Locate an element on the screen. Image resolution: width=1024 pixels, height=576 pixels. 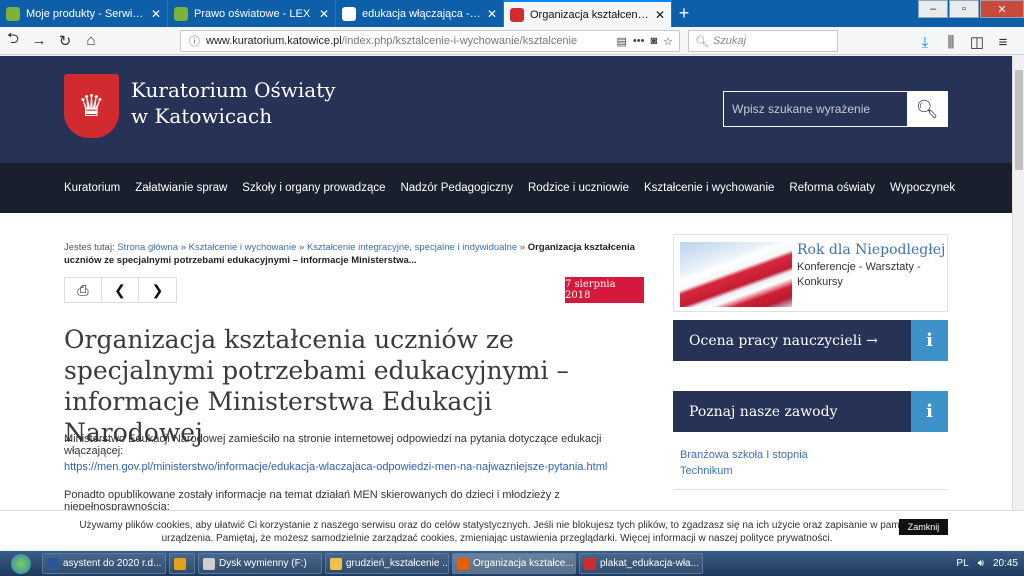
language-indicator: PL is located at coordinates (962, 563).